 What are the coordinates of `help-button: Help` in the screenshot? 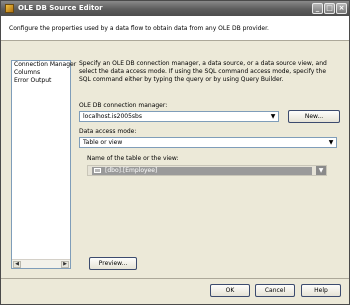 It's located at (321, 290).